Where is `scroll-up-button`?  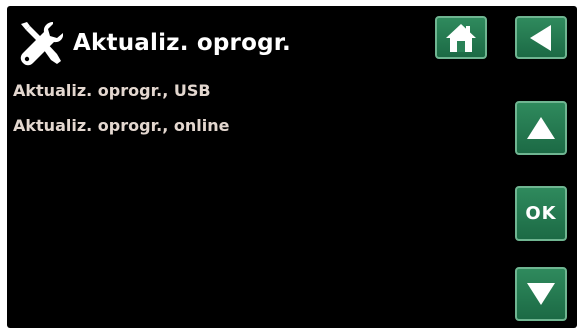 scroll-up-button is located at coordinates (541, 128).